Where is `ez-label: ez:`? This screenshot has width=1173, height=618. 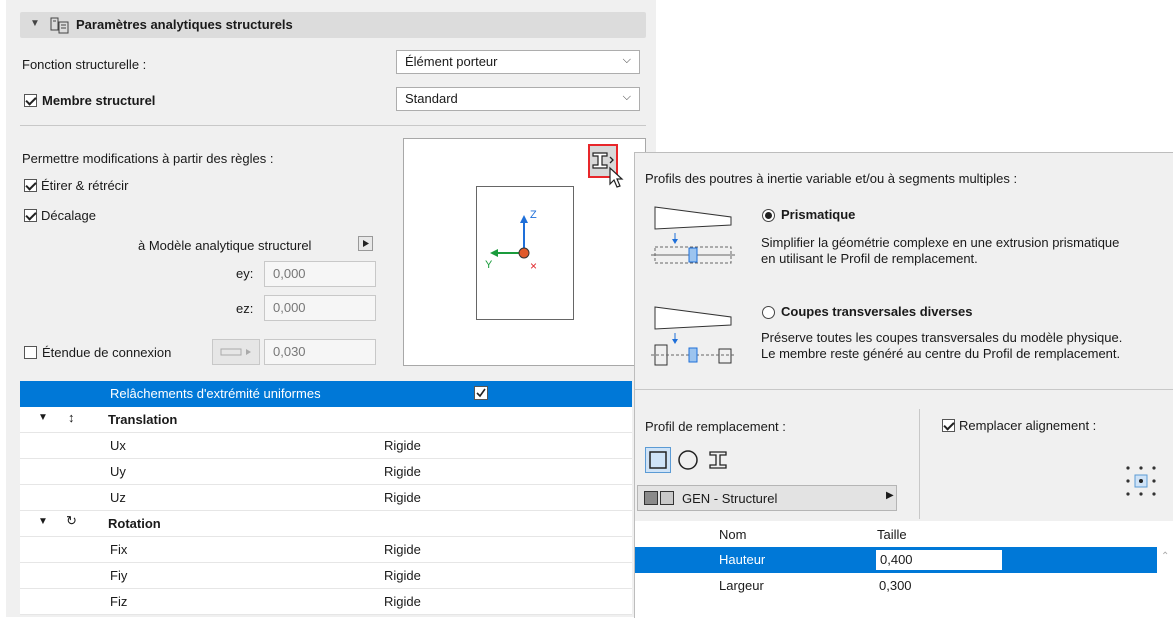 ez-label: ez: is located at coordinates (245, 308).